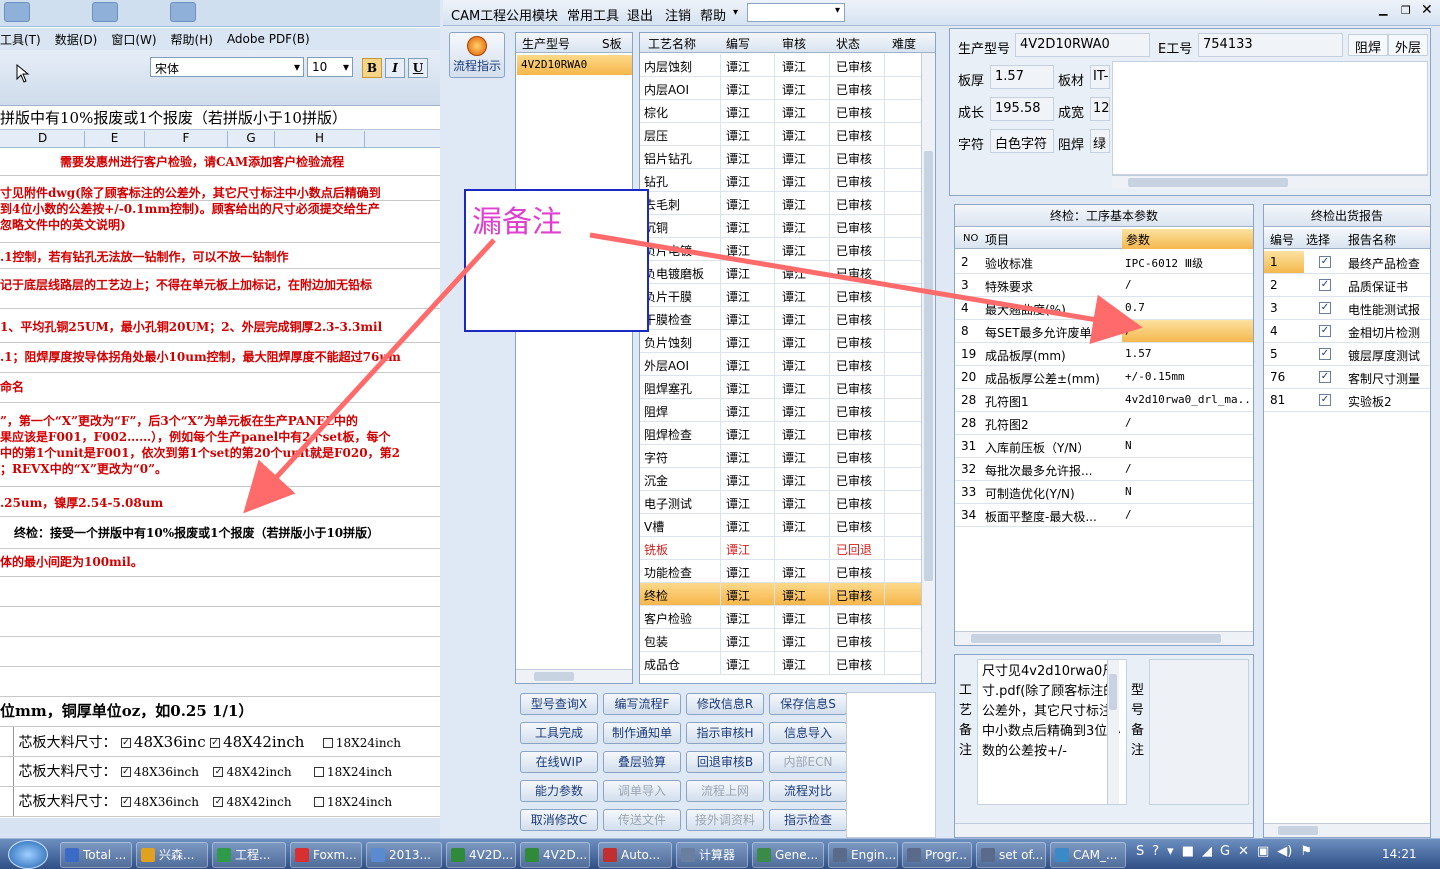  What do you see at coordinates (1347, 400) in the screenshot?
I see `table-row: 81 ✓ 实验板2` at bounding box center [1347, 400].